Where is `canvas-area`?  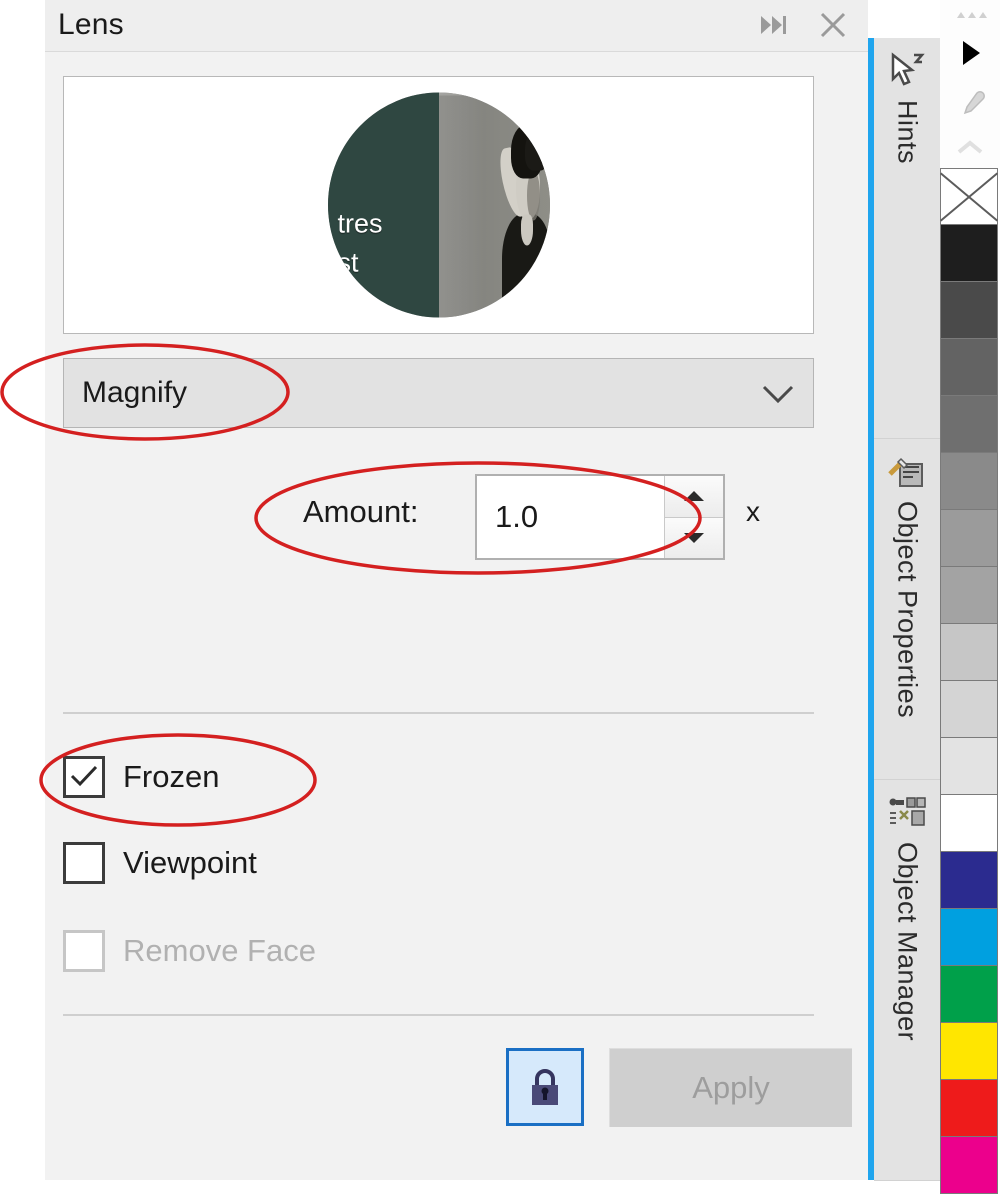 canvas-area is located at coordinates (22, 590).